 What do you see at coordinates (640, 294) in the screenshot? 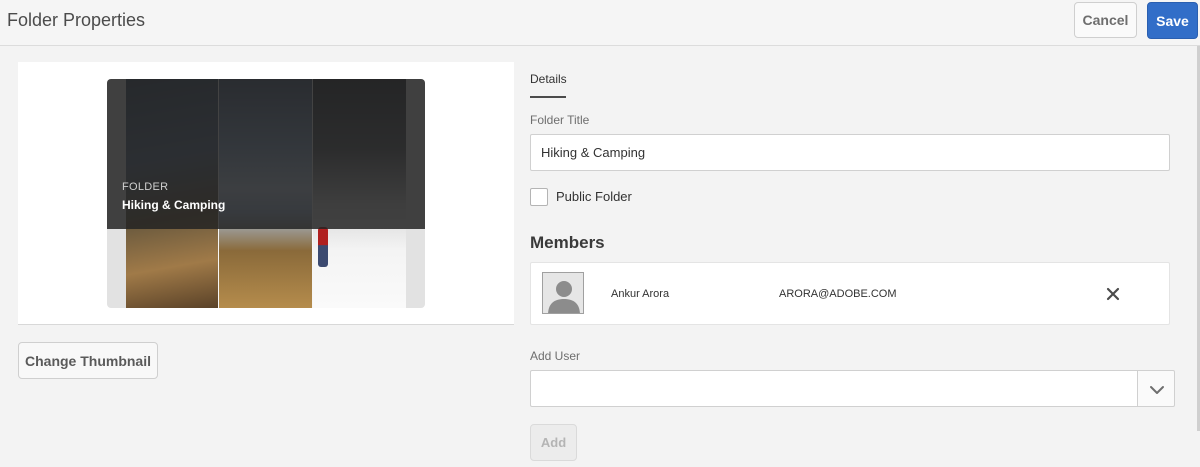
I see `member-name: Ankur Arora` at bounding box center [640, 294].